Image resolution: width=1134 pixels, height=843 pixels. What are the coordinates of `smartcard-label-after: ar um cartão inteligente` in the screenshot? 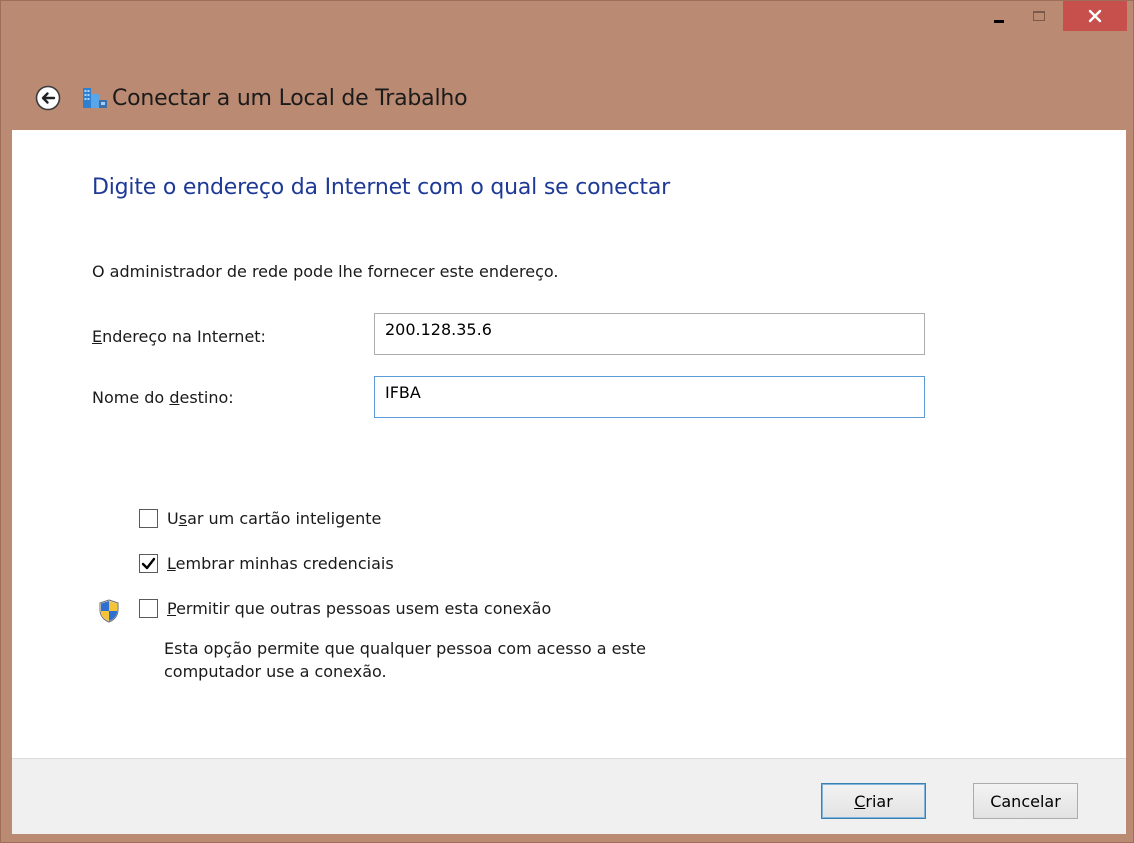 It's located at (284, 518).